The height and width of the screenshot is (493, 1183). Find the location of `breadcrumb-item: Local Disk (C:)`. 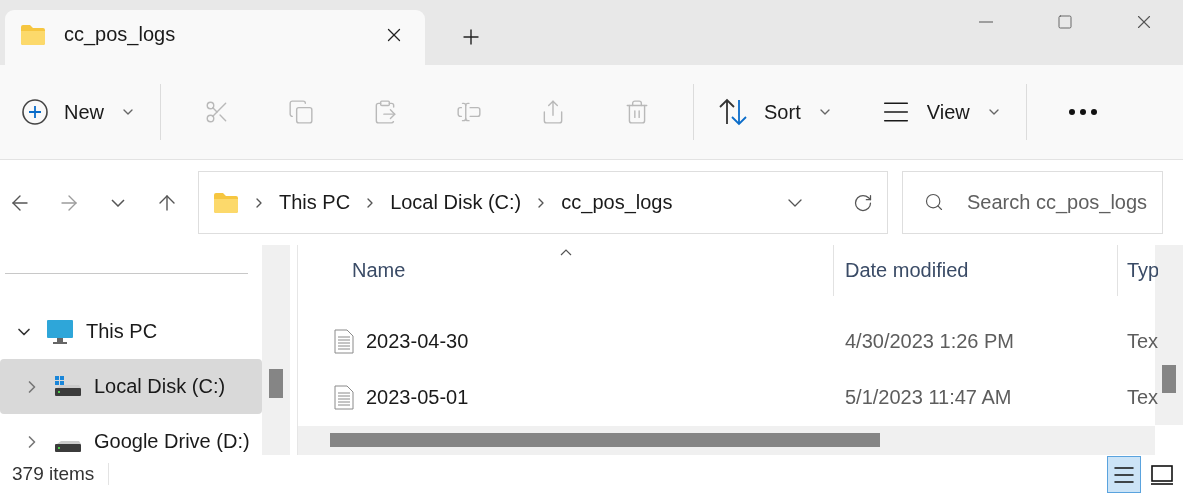

breadcrumb-item: Local Disk (C:) is located at coordinates (456, 202).